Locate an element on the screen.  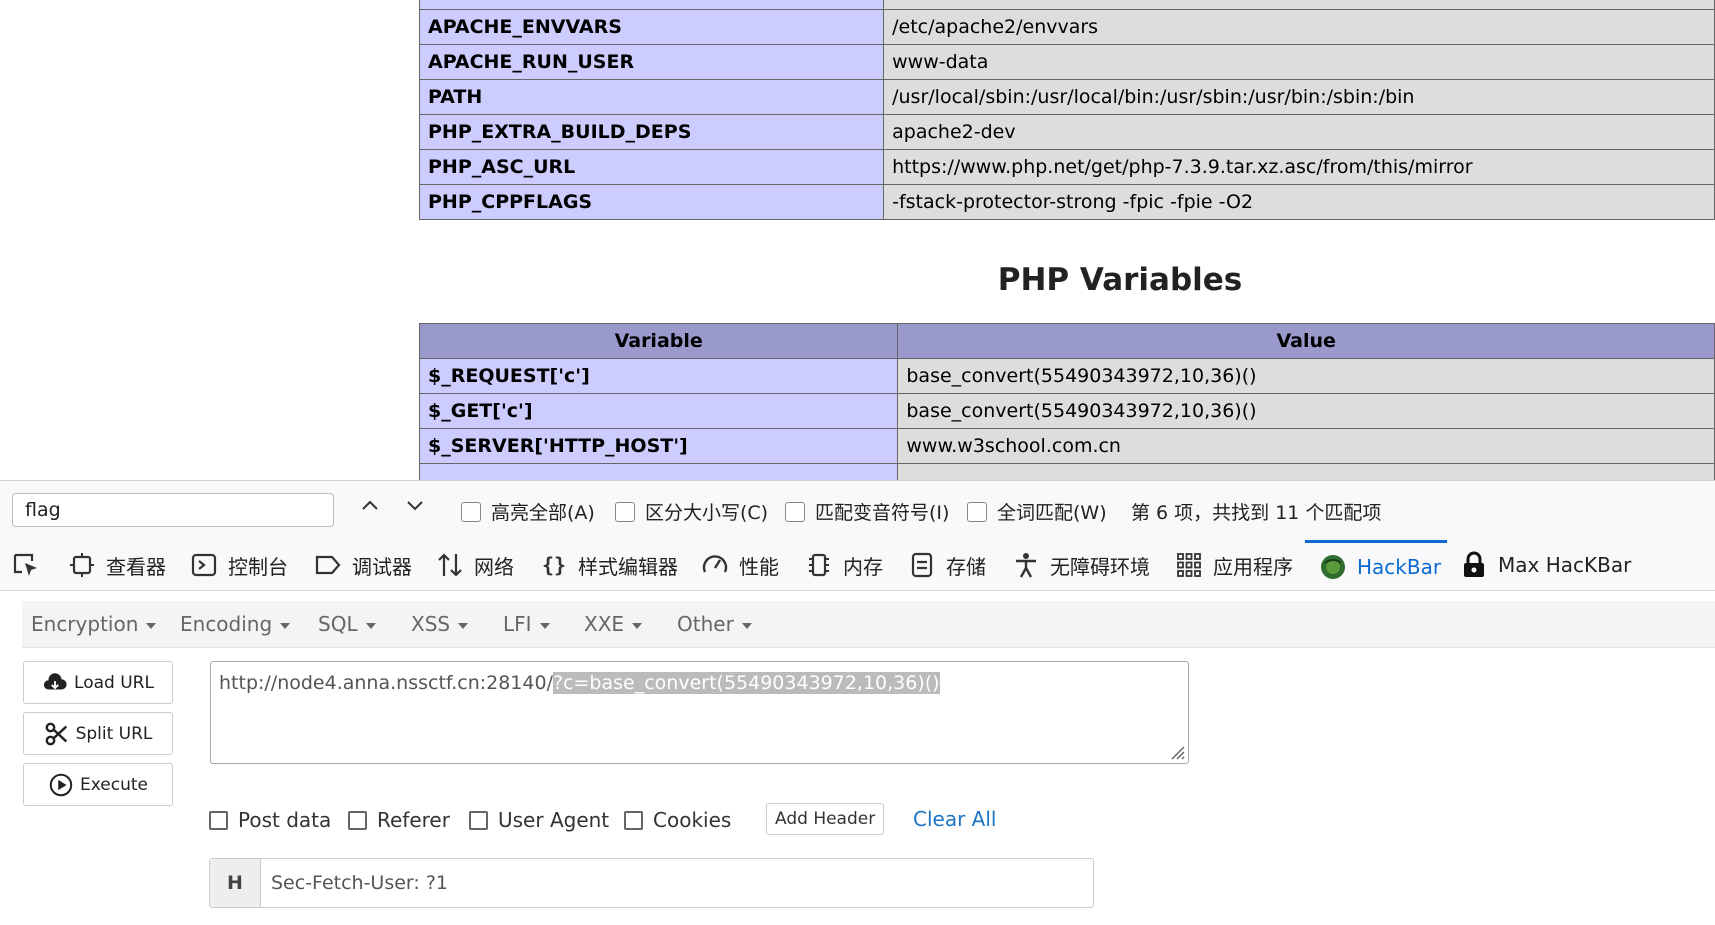
checkbox-label: Post data is located at coordinates (285, 820).